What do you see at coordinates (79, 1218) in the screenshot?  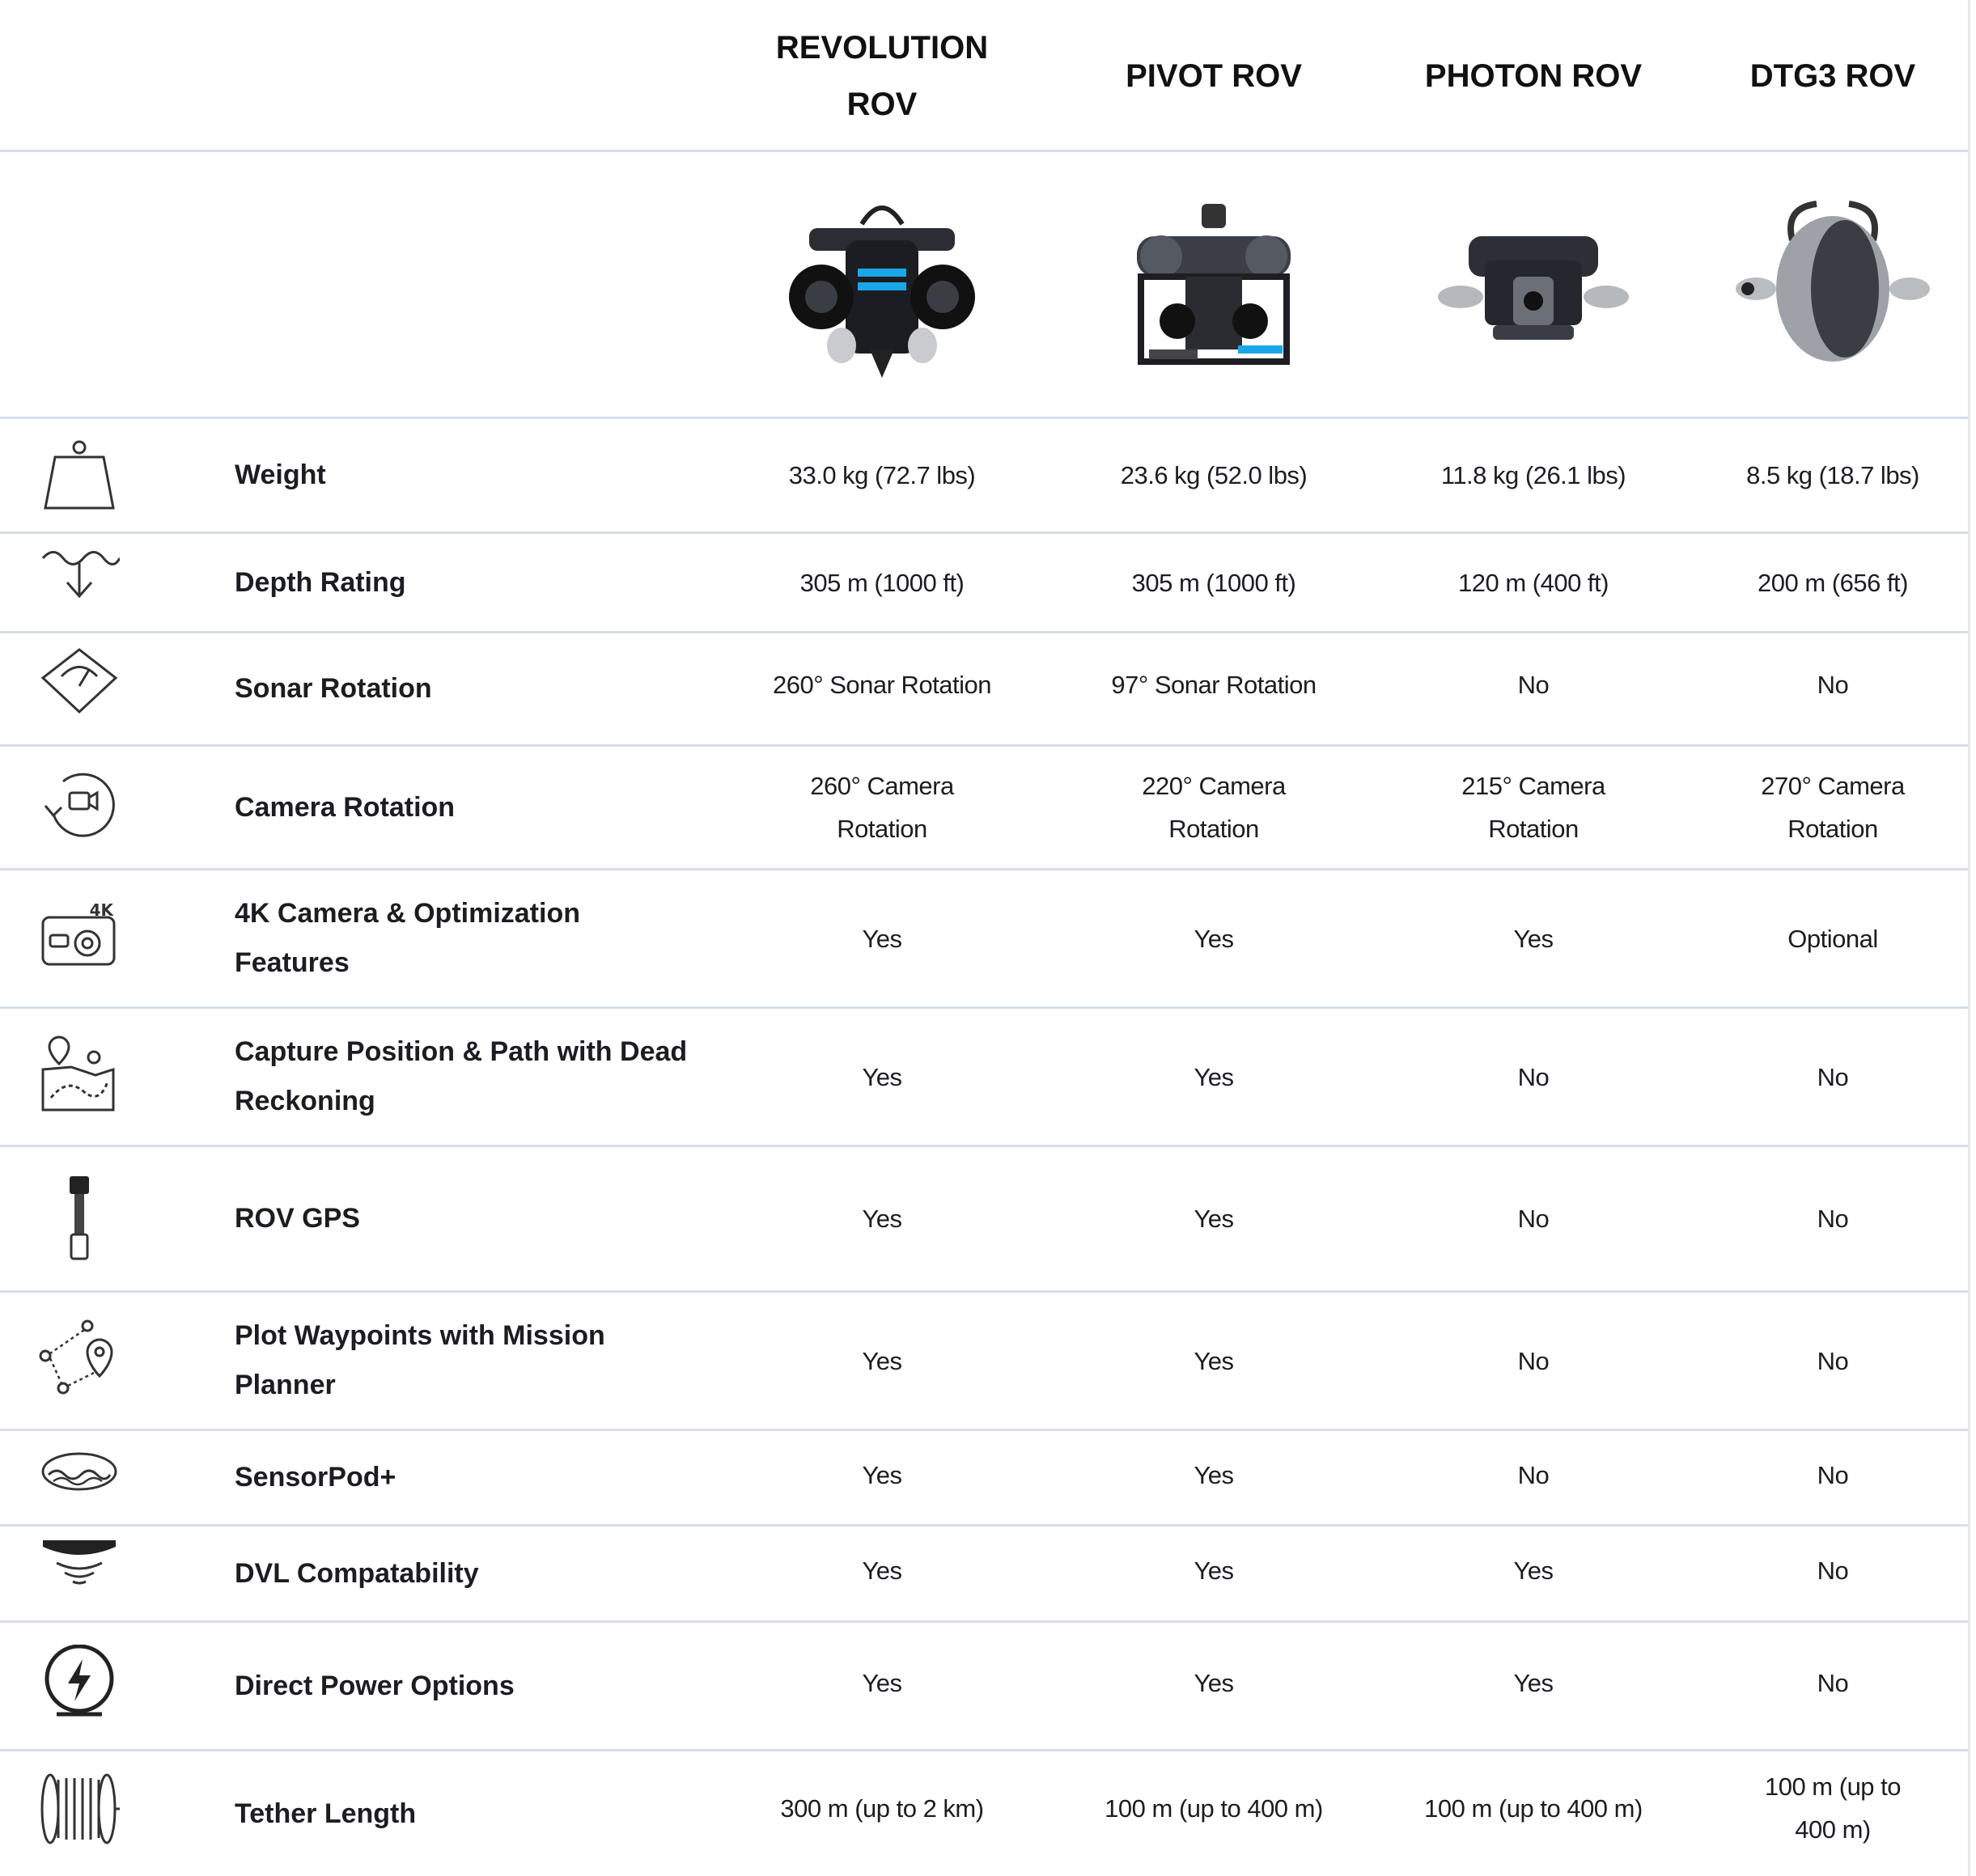 I see `gps-antenna-icon` at bounding box center [79, 1218].